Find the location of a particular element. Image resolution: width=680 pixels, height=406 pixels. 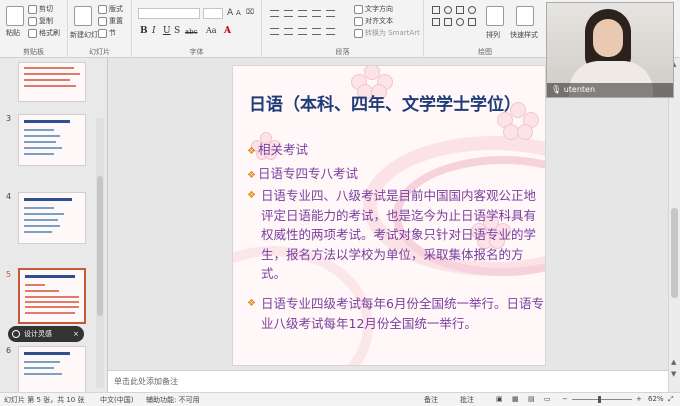

bullets-icon is located at coordinates (274, 13).